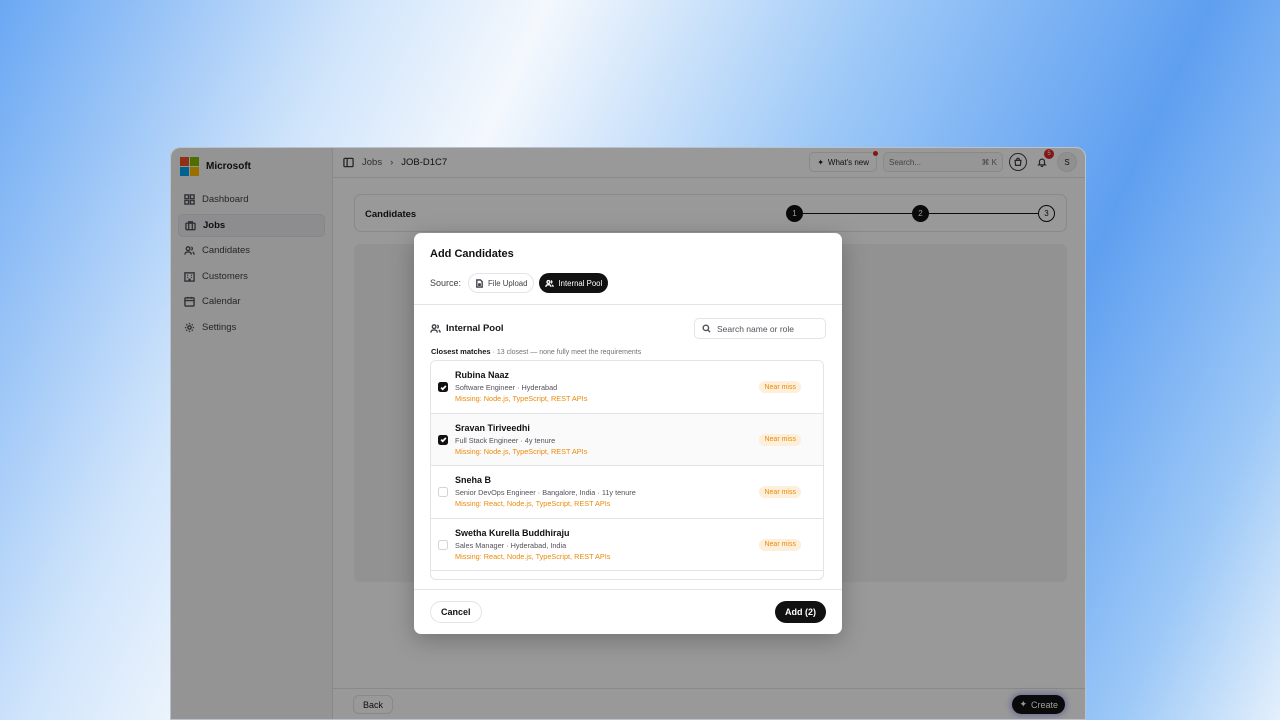 This screenshot has height=720, width=1280. I want to click on candidate-name: Sravan Tiriveedhi, so click(492, 427).